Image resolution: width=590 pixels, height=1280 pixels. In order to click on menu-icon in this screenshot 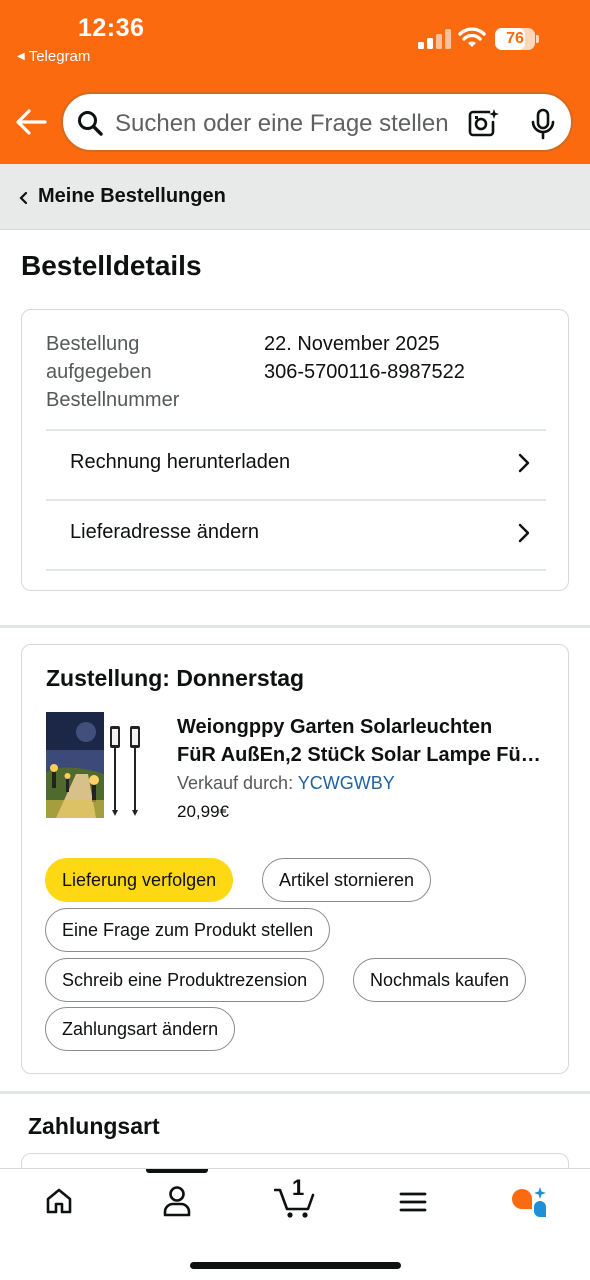, I will do `click(413, 1202)`.